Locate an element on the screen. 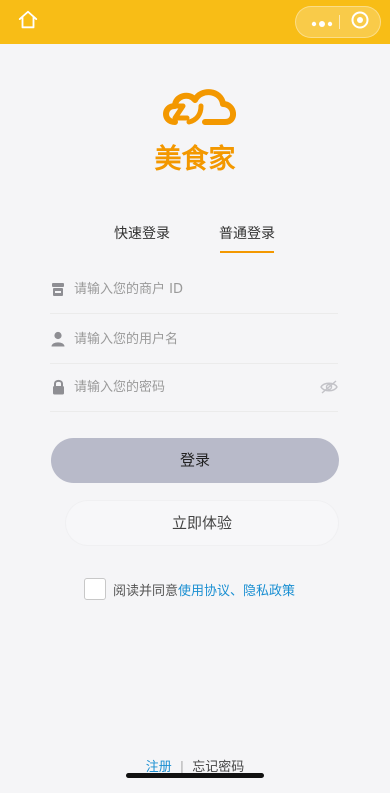  more-button is located at coordinates (322, 22).